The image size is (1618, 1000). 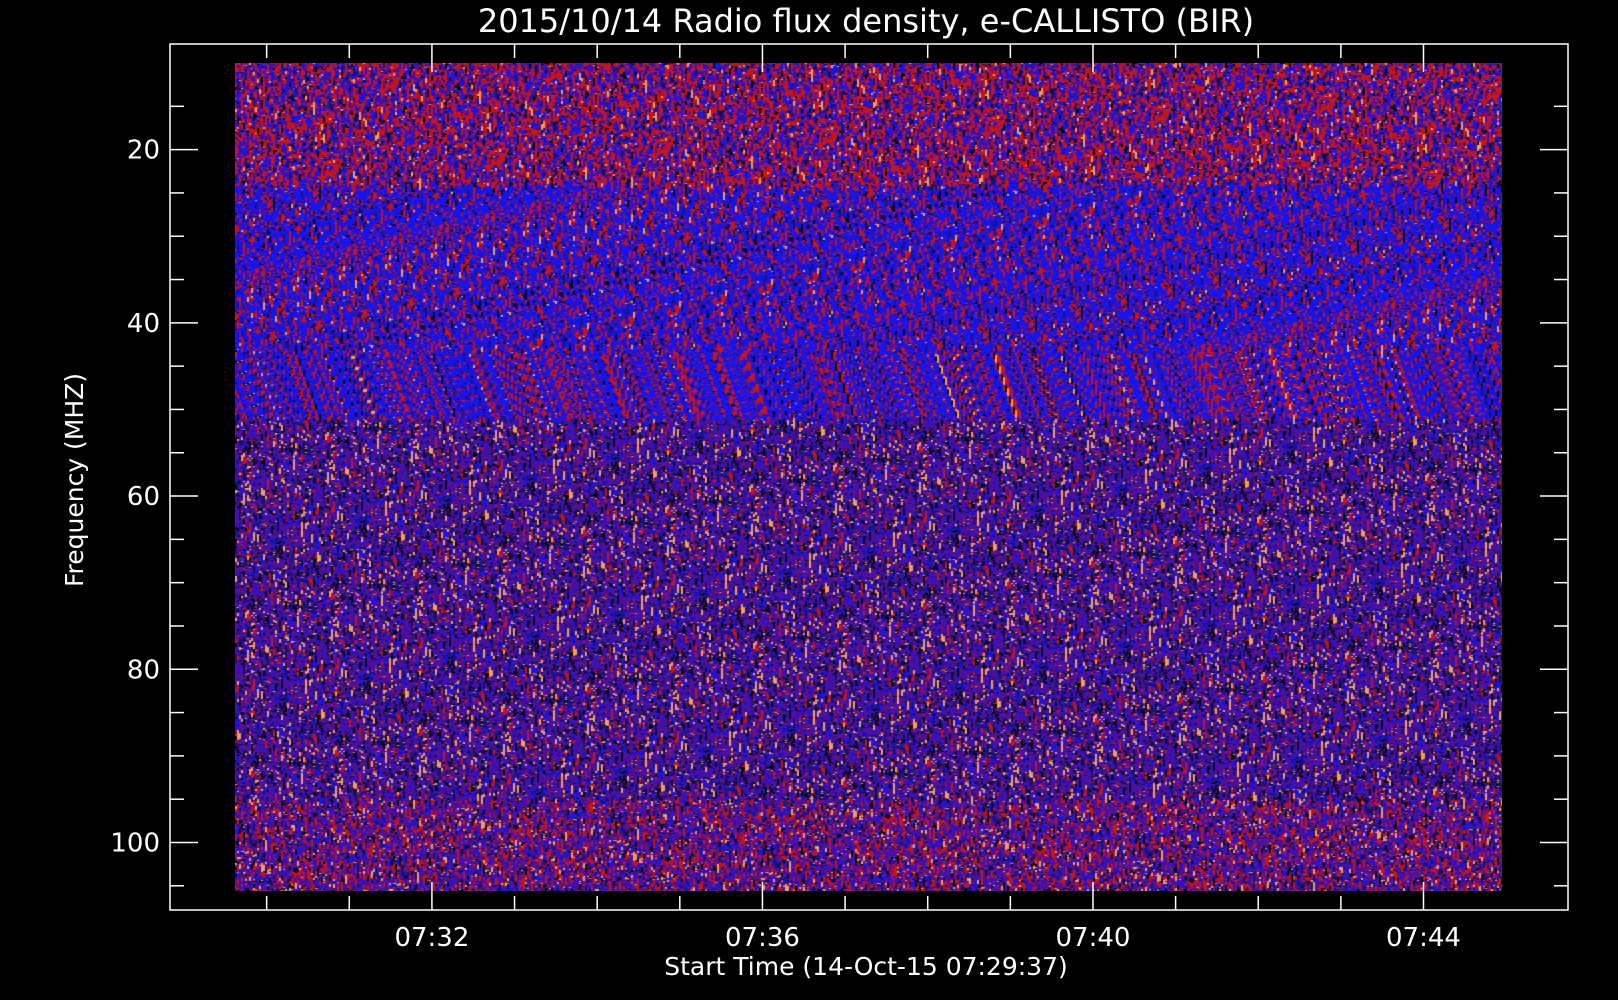 What do you see at coordinates (135, 843) in the screenshot?
I see `y-tick-label-100: 100` at bounding box center [135, 843].